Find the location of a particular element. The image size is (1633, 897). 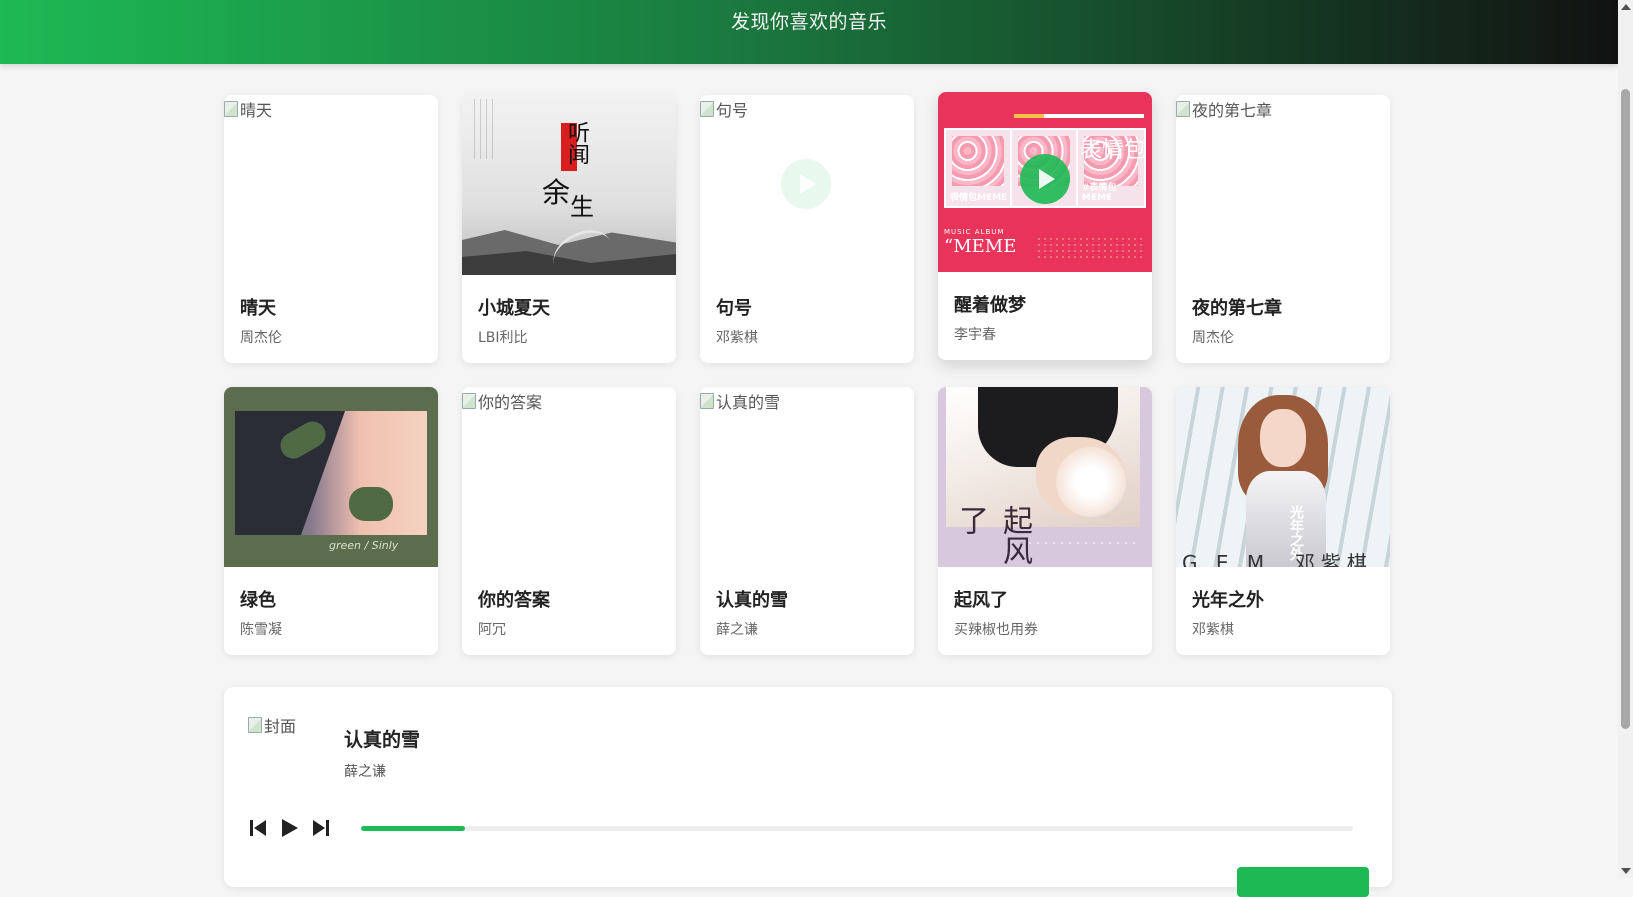

progress-bar is located at coordinates (857, 828).